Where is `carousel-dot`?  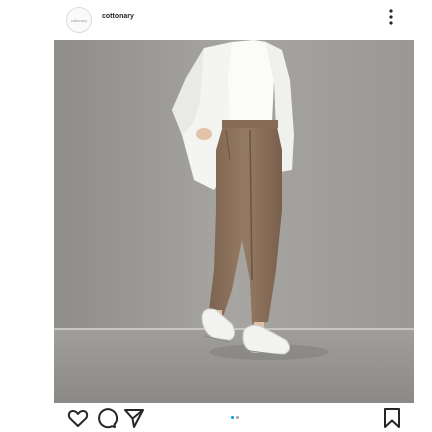
carousel-dot is located at coordinates (237, 417).